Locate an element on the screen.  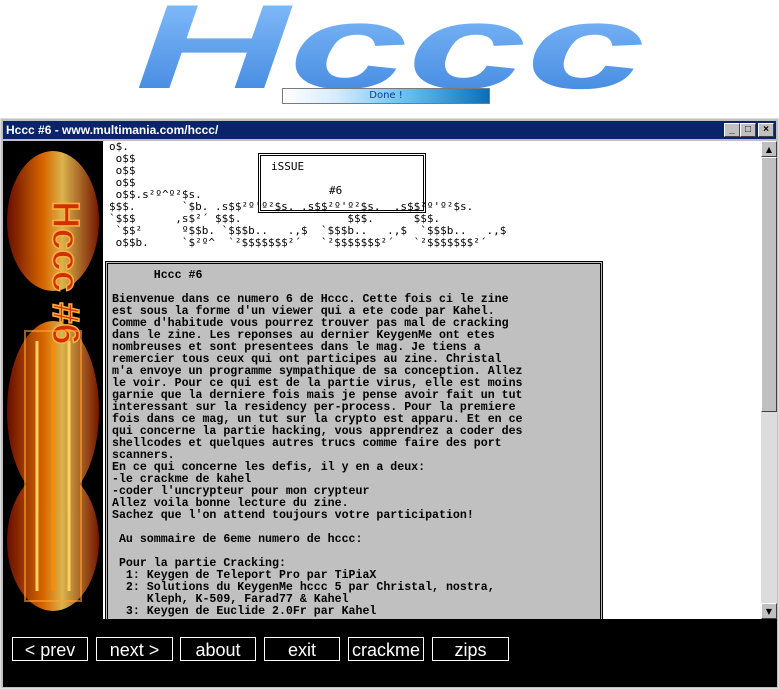
crackme-button: crackme is located at coordinates (386, 649).